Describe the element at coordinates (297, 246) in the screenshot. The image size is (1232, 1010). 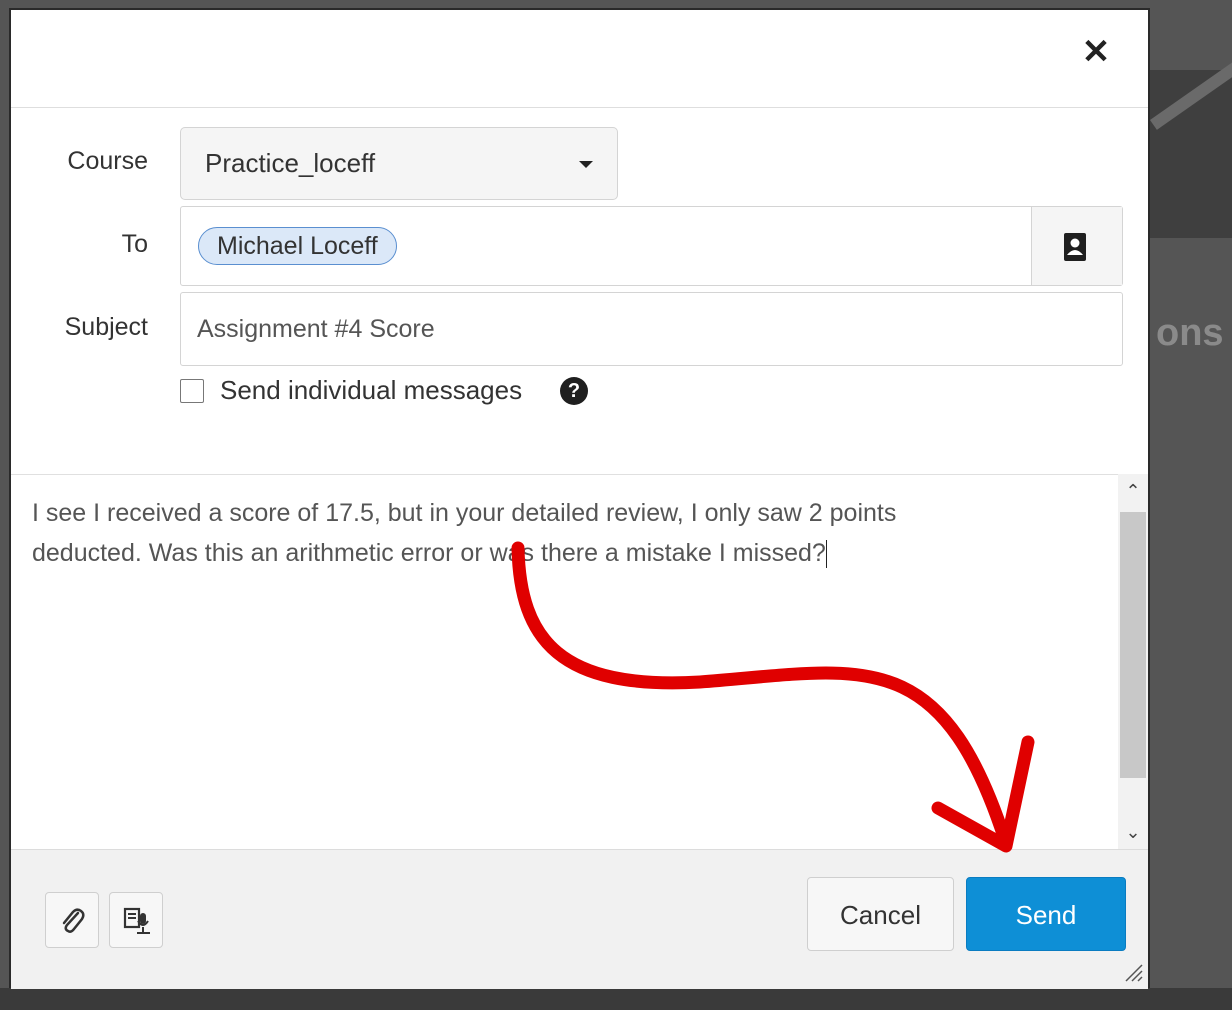
I see `recipient-token: Michael Loceff` at that location.